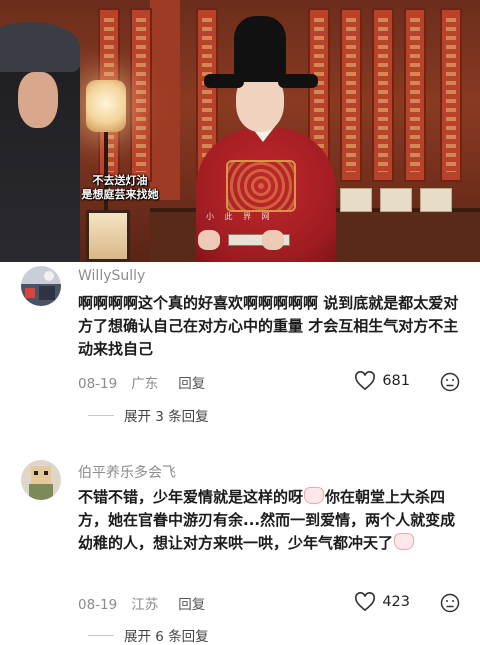 The width and height of the screenshot is (480, 645). I want to click on like-button: 681, so click(382, 381).